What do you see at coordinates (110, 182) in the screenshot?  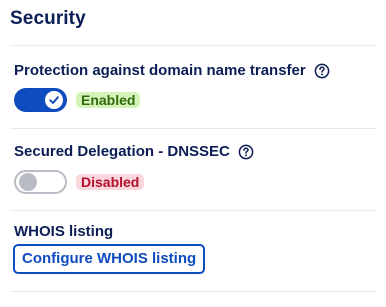 I see `status-badge-disabled: Disabled` at bounding box center [110, 182].